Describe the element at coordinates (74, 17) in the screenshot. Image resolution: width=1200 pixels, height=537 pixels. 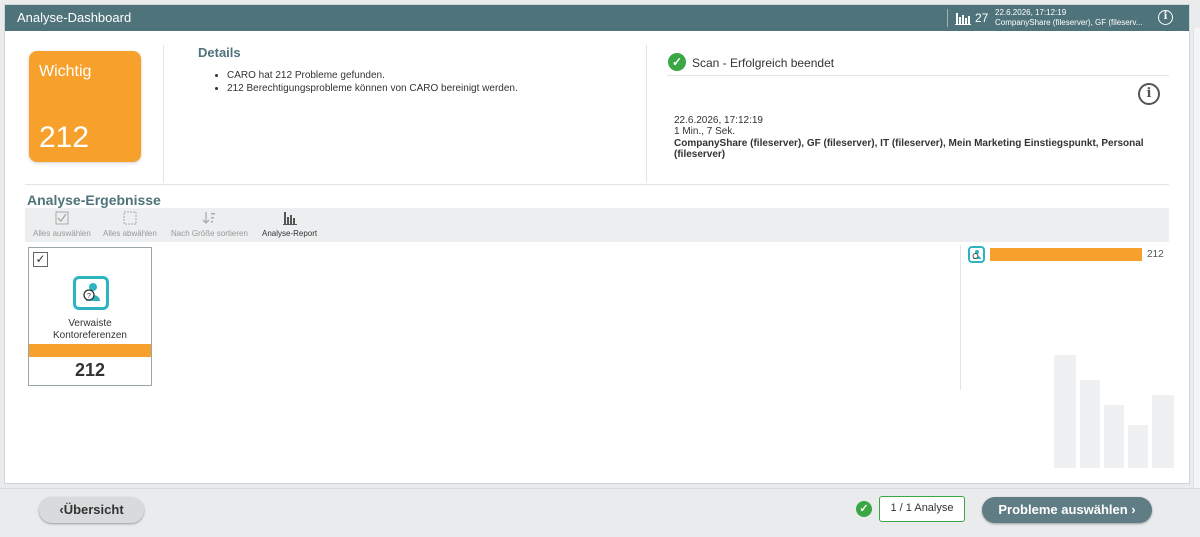
I see `window-title: Analyse-Dashboard` at that location.